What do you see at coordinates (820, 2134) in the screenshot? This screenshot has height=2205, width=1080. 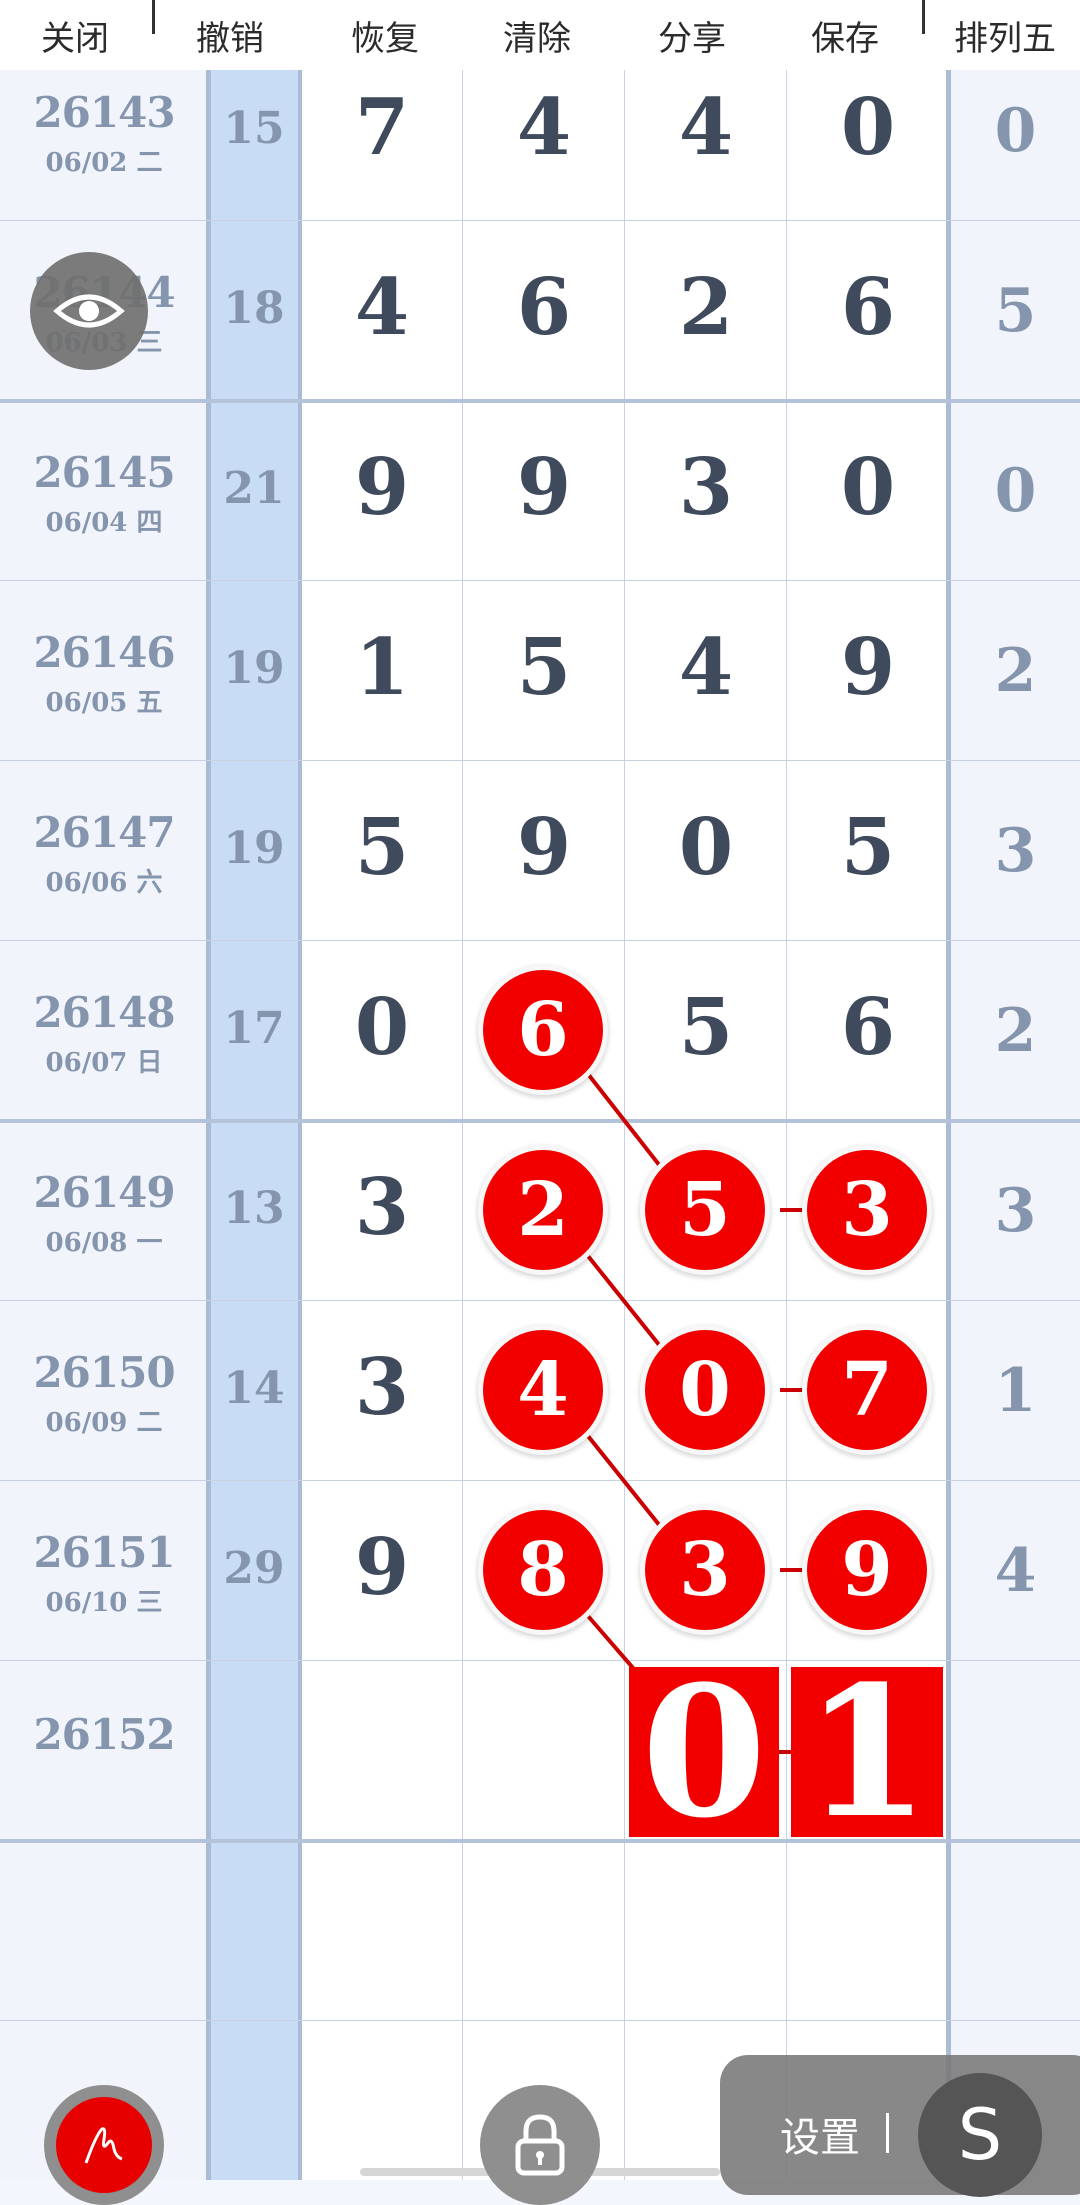 I see `settings-button: 设置` at bounding box center [820, 2134].